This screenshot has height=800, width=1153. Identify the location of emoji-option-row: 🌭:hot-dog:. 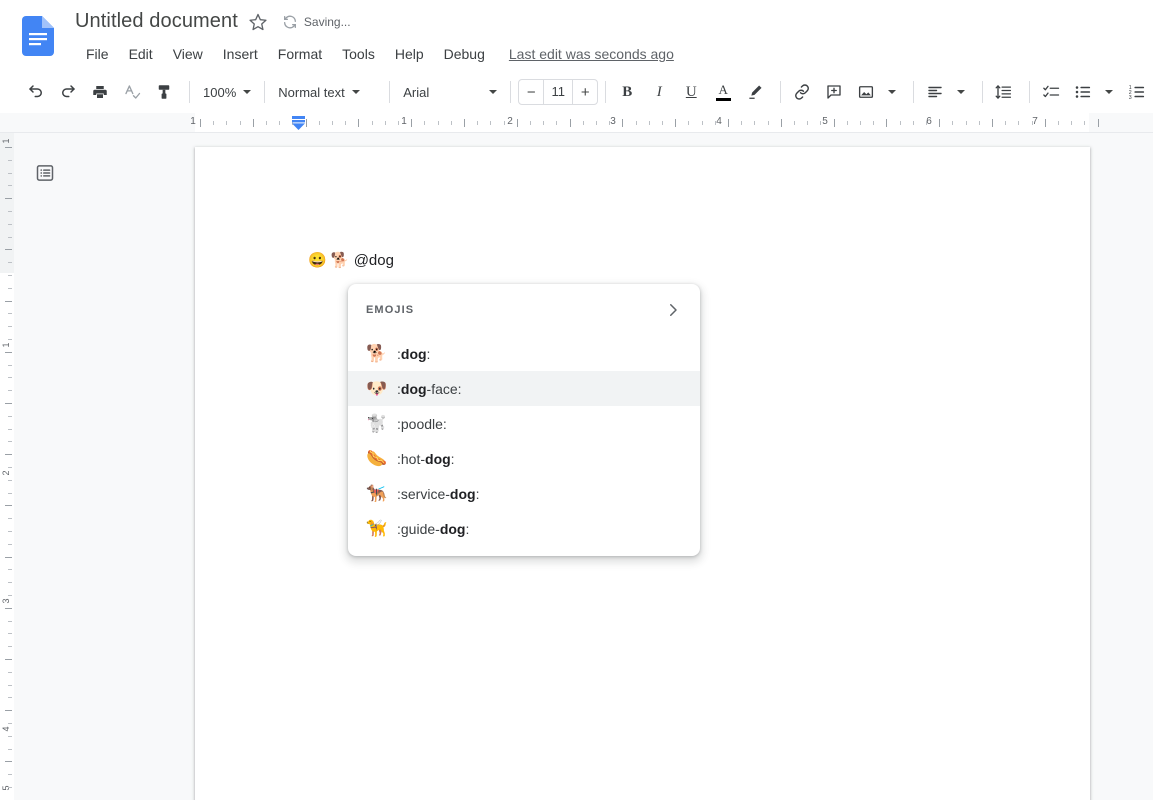
(524, 458).